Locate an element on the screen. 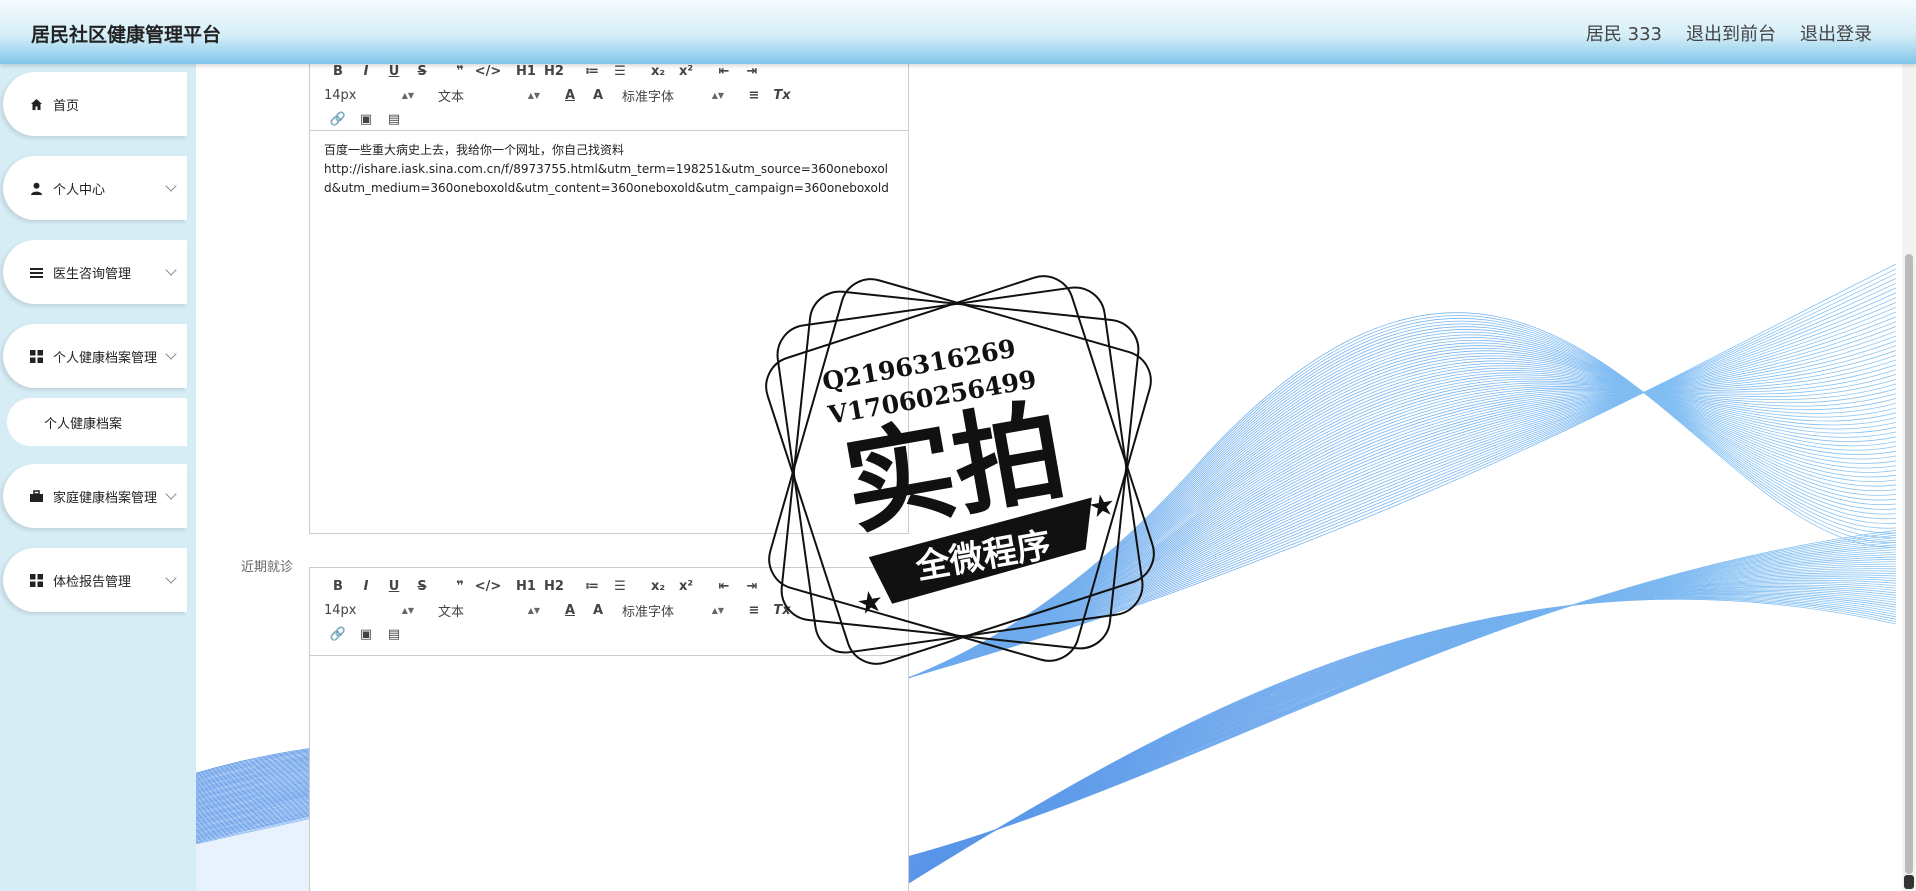 This screenshot has width=1916, height=891. sidebar-item-personal-center: 个人中心 is located at coordinates (95, 188).